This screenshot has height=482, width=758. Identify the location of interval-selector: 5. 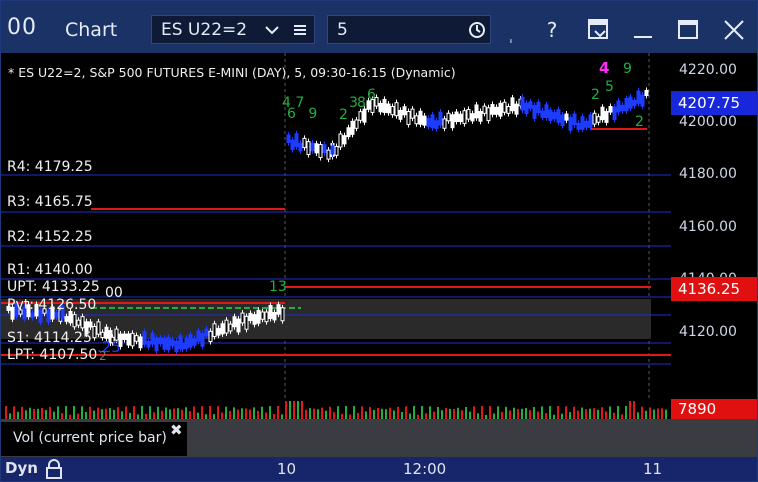
(409, 29).